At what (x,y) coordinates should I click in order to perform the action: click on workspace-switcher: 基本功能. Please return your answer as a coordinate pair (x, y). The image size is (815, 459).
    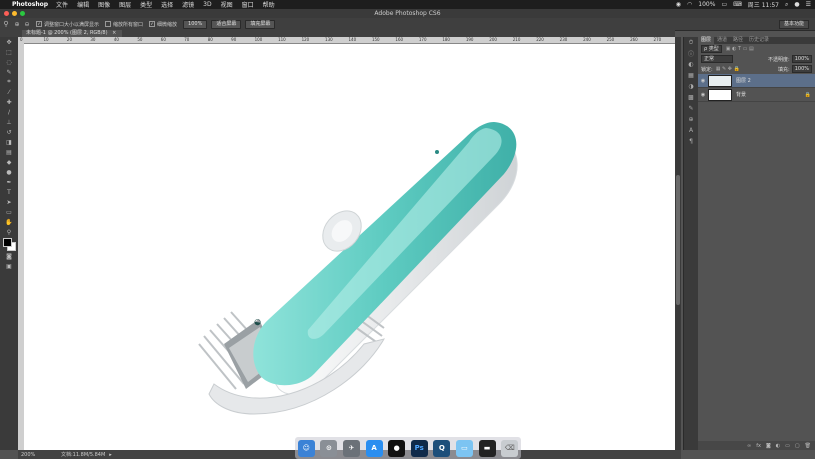
    Looking at the image, I should click on (793, 24).